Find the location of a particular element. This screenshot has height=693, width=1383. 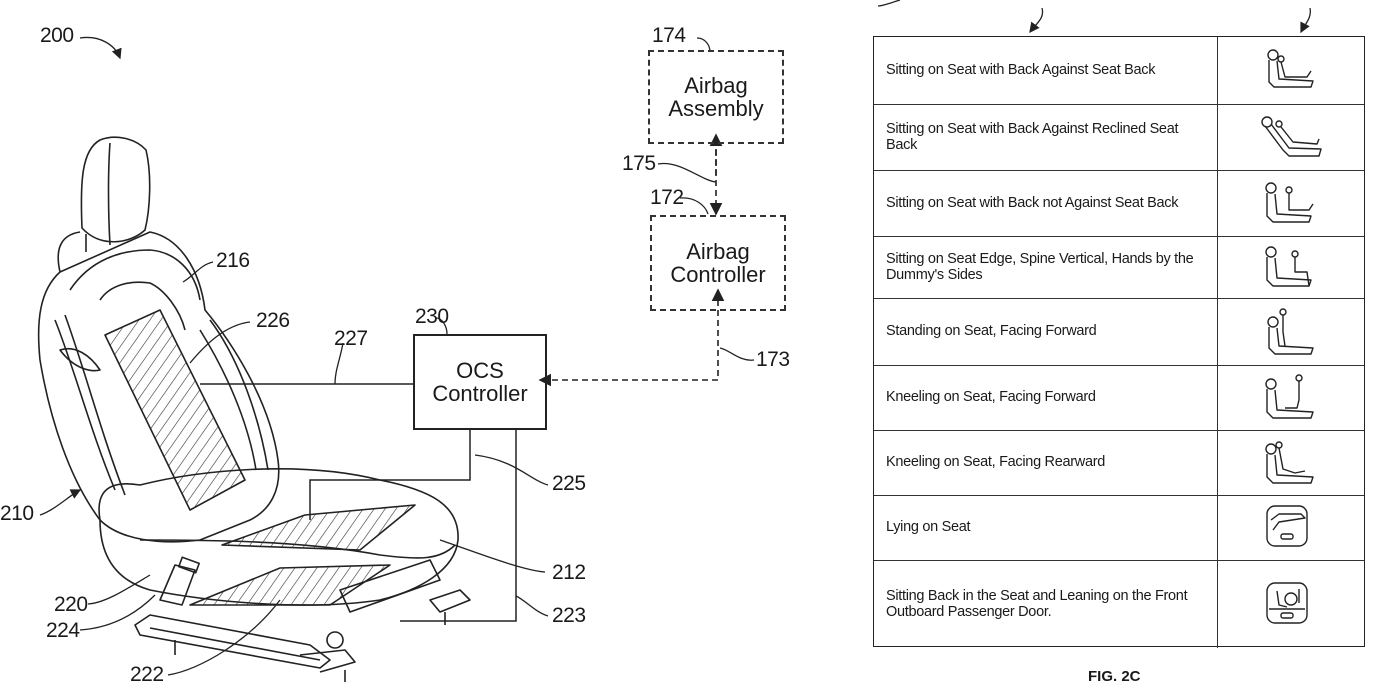

ref-227: 227 is located at coordinates (351, 338).